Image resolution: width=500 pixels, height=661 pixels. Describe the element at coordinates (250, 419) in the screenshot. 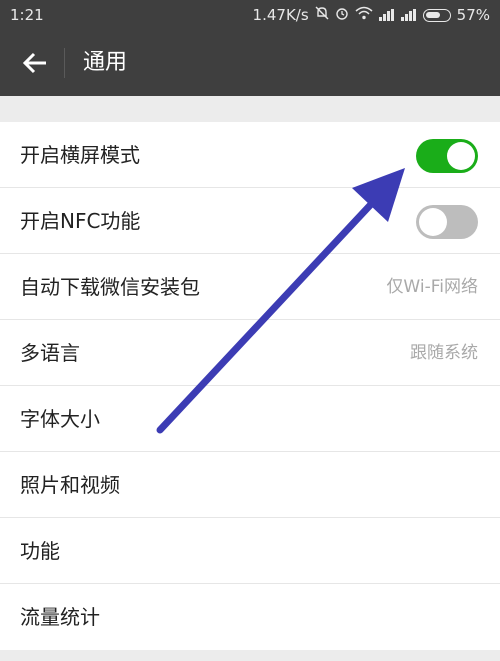

I see `setting-row-font-size: 字体大小` at that location.